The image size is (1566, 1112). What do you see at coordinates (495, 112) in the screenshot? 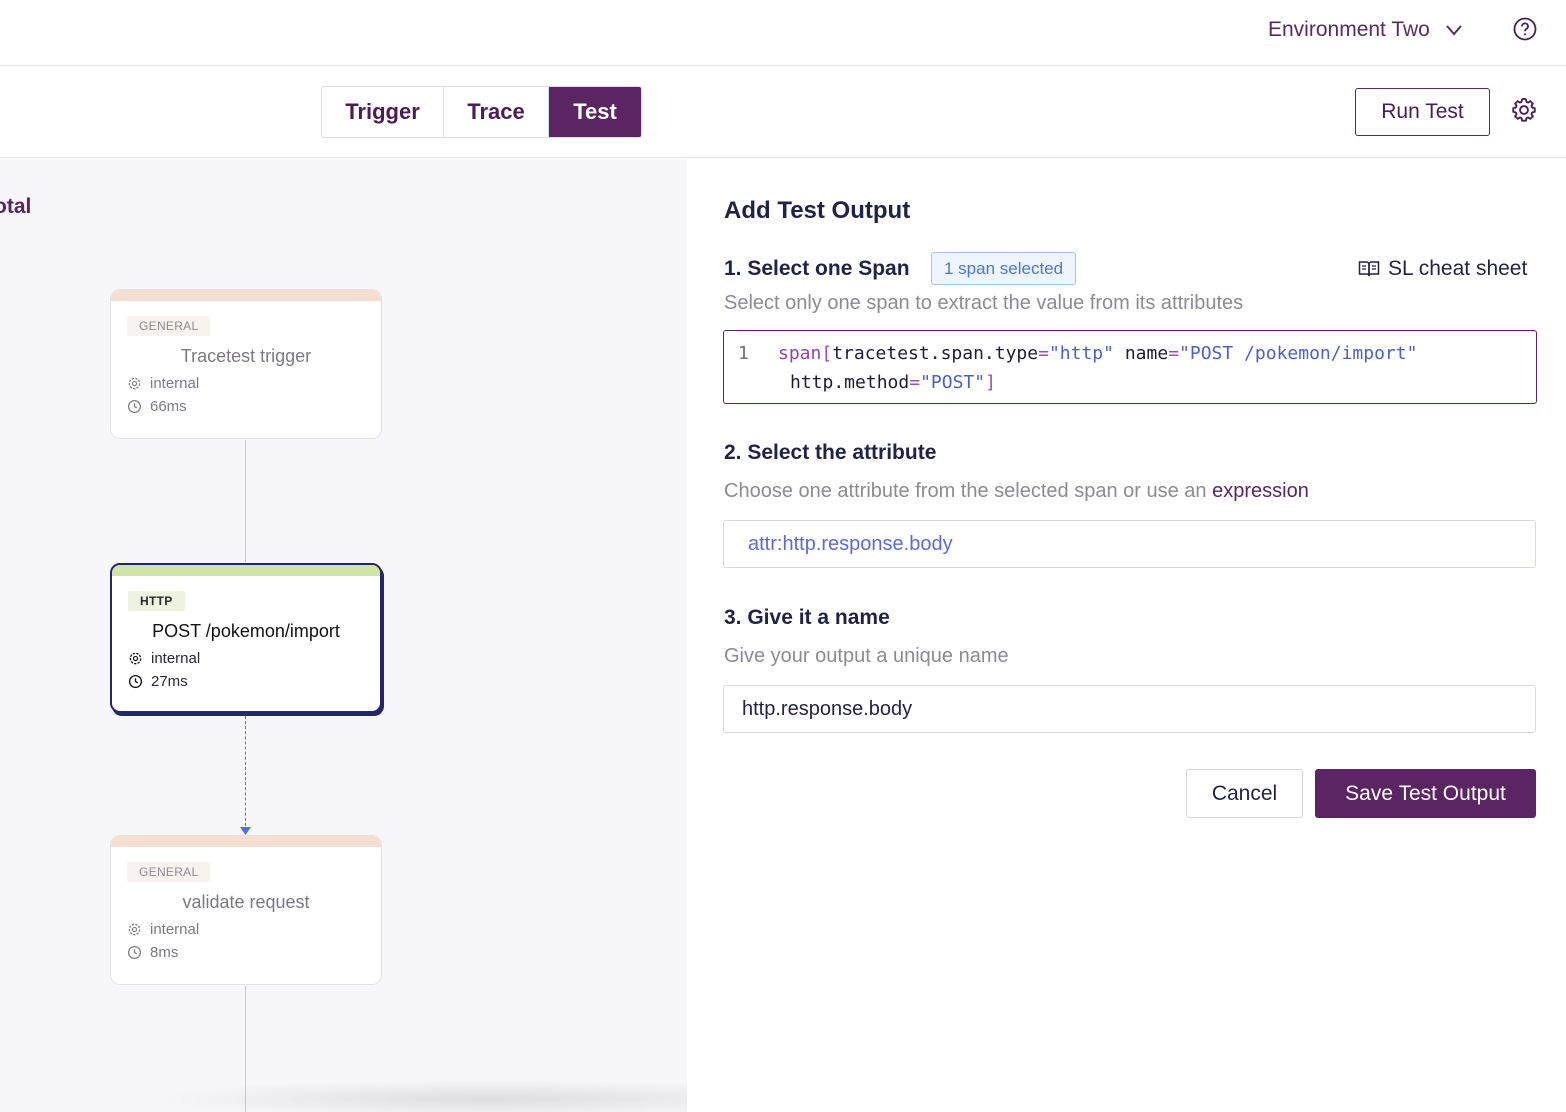
I see `tab-trace: Trace` at bounding box center [495, 112].